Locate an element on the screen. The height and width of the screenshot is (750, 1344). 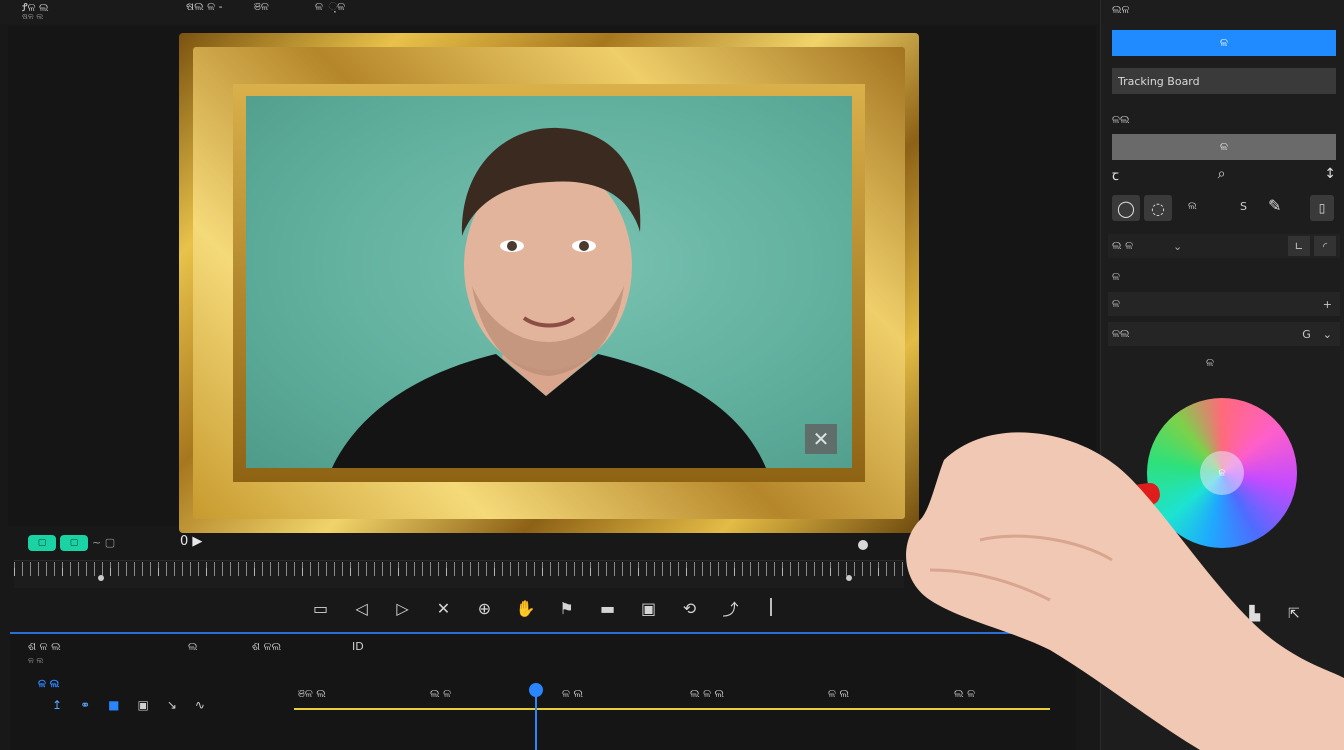
cut-icon: ✕ is located at coordinates (443, 608).